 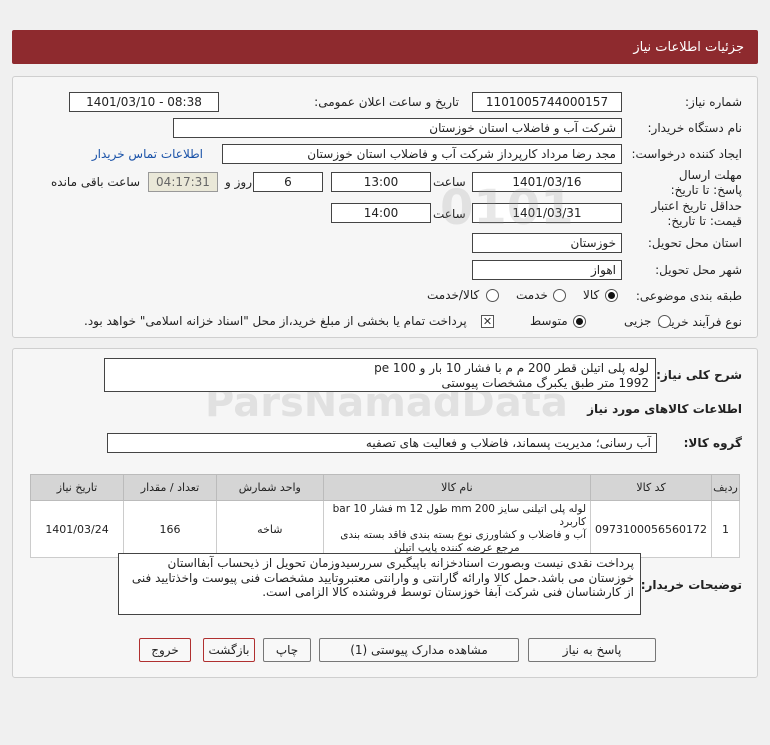 I want to click on buyer-notes-label: توضیحات خریدار:, so click(x=691, y=585).